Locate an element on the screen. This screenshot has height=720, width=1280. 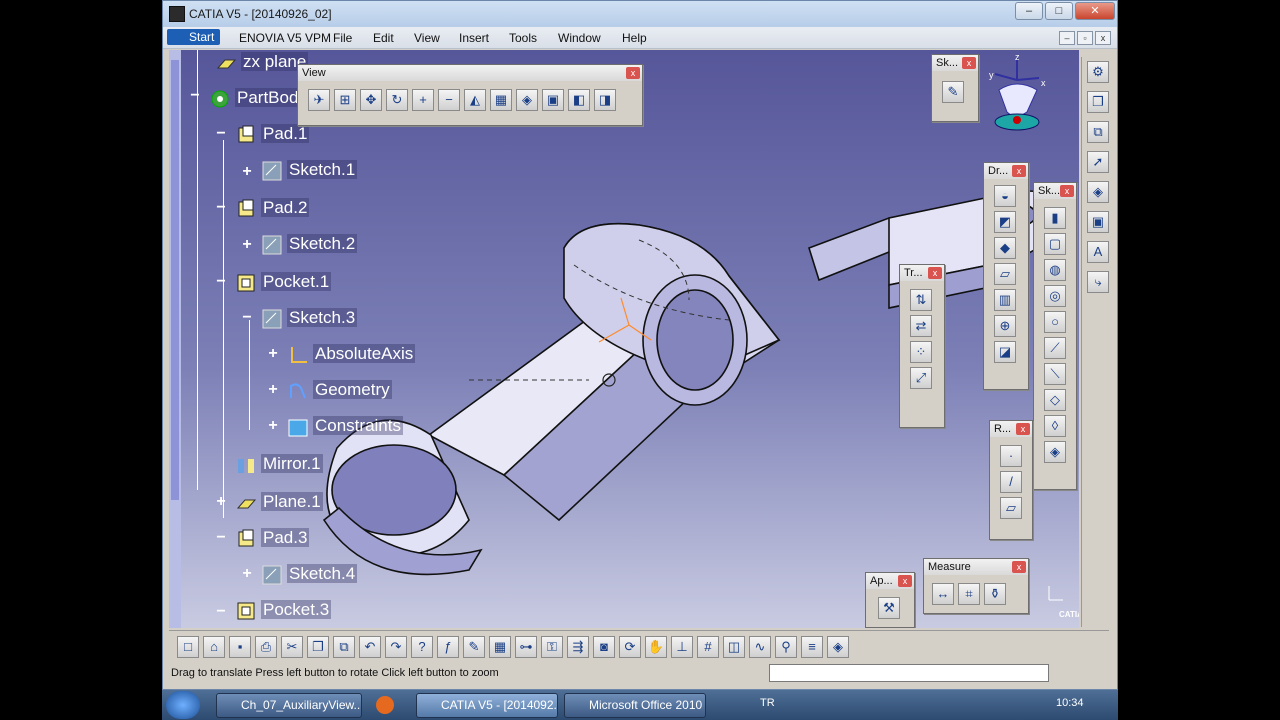
loft-icon: ◊ is located at coordinates (1055, 426).